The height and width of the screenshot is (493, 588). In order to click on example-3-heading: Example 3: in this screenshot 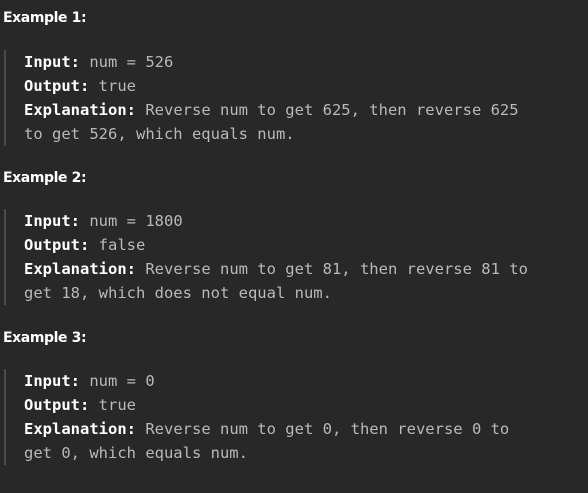, I will do `click(45, 338)`.